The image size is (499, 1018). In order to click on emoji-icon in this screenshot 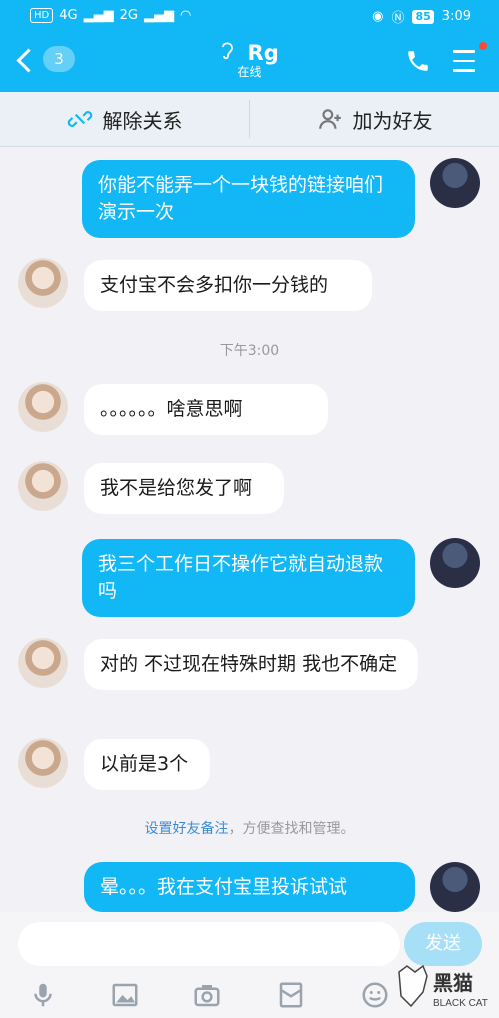, I will do `click(375, 995)`.